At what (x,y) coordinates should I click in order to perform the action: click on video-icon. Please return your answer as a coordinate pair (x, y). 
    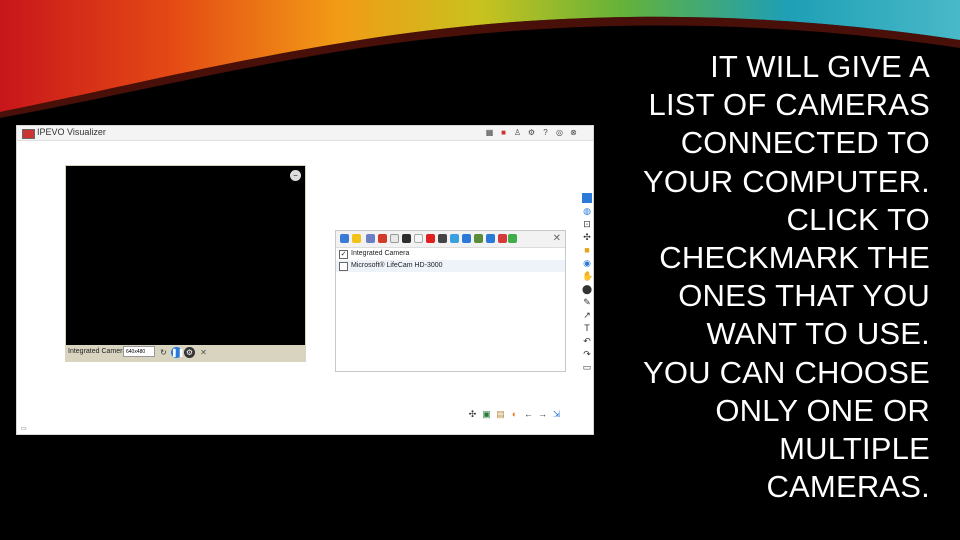
    Looking at the image, I should click on (430, 238).